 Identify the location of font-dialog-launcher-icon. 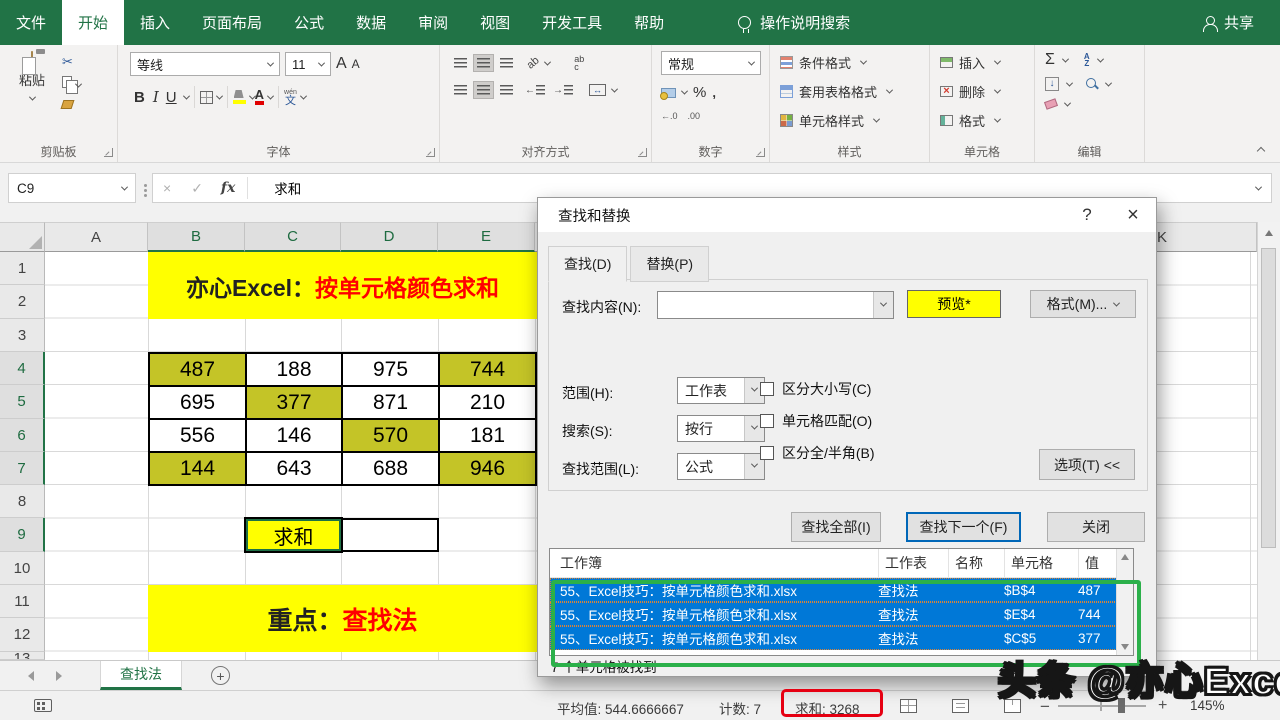
(430, 152).